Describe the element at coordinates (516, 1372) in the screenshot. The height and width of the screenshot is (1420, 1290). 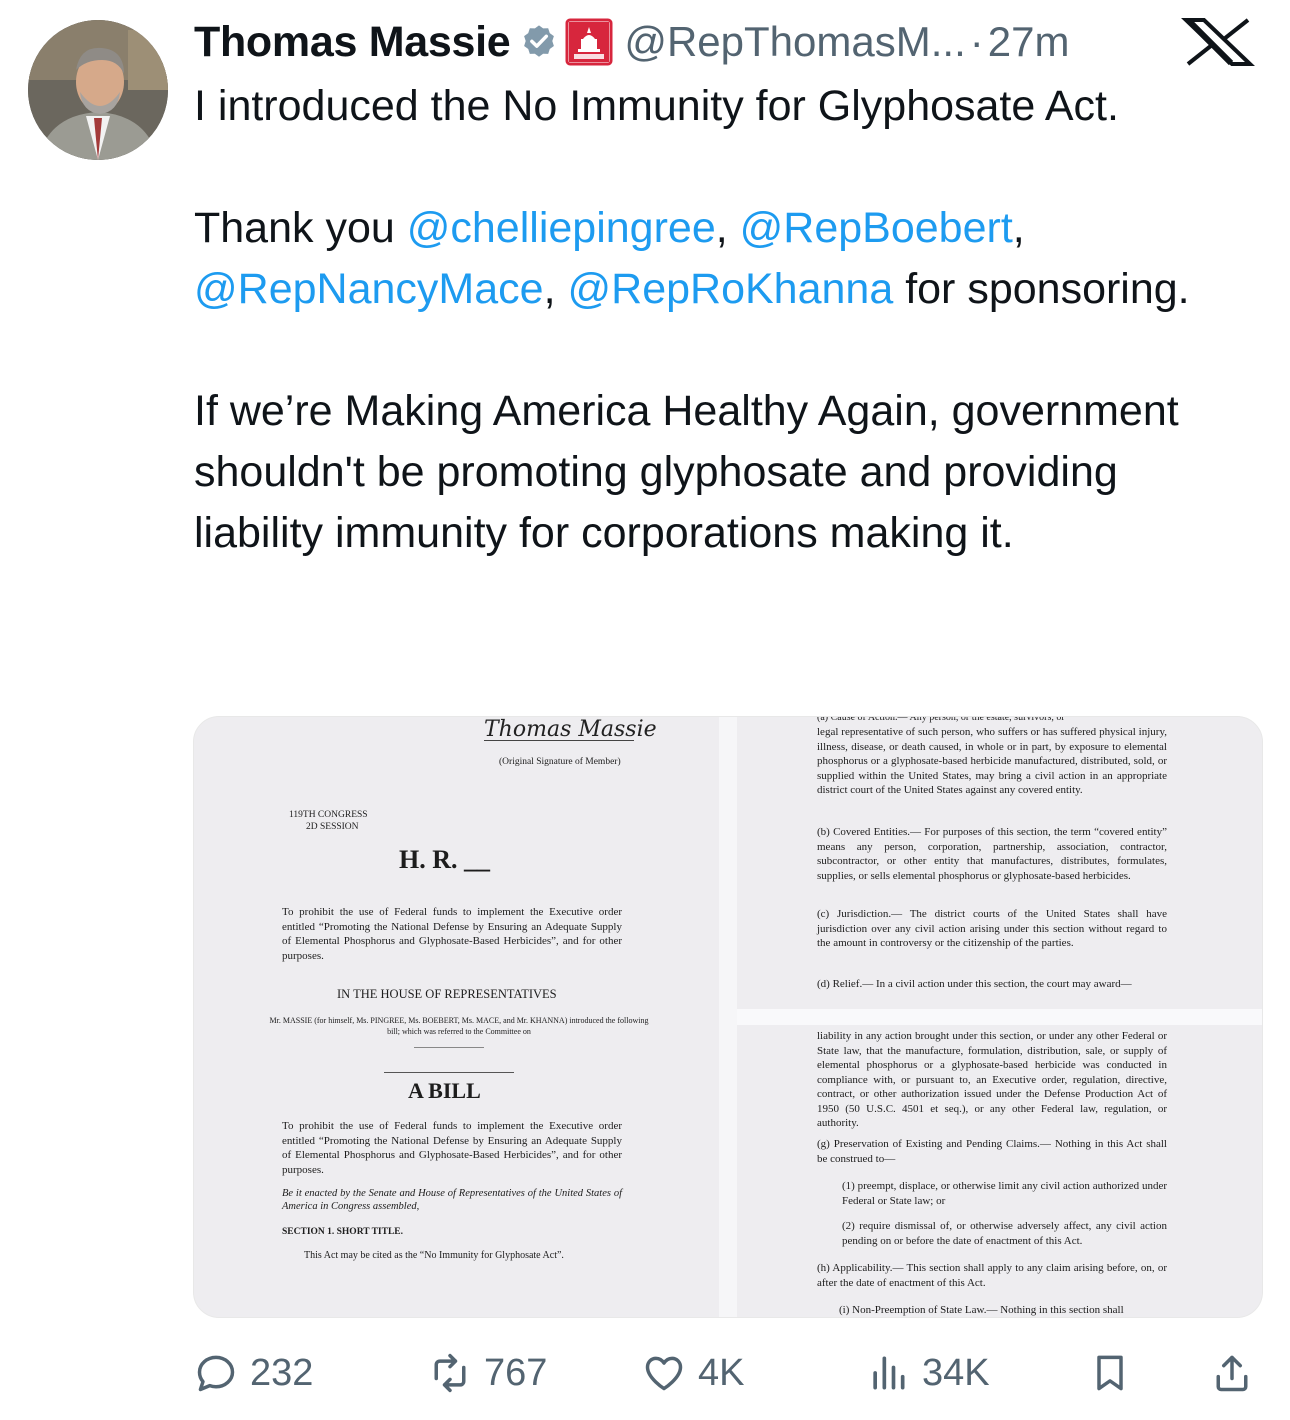
I see `repost-count: 767` at that location.